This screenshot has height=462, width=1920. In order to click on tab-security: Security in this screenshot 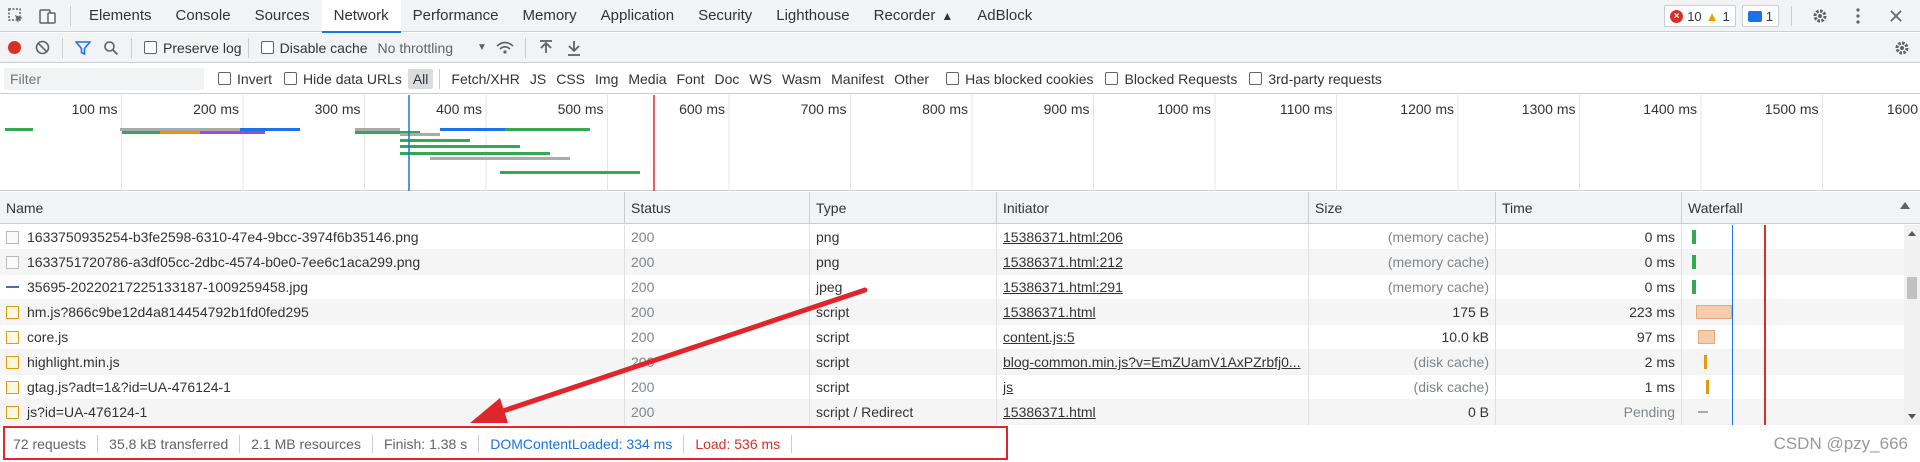, I will do `click(725, 16)`.